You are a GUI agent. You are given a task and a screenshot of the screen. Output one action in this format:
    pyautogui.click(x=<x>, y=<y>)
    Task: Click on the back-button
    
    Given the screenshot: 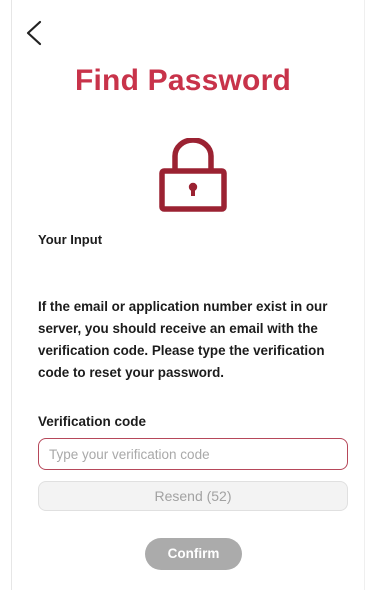 What is the action you would take?
    pyautogui.click(x=35, y=33)
    